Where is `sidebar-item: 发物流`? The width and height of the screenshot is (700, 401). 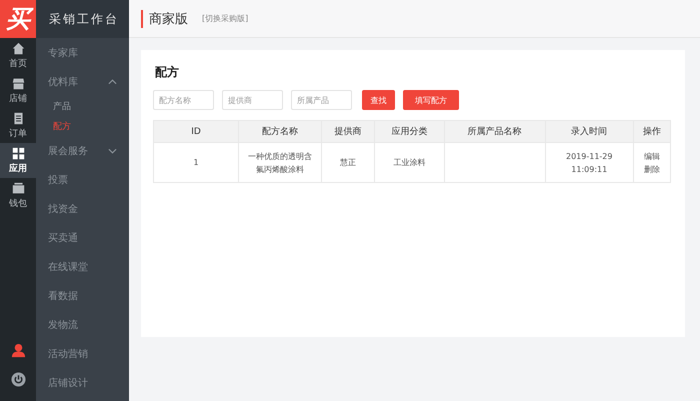 sidebar-item: 发物流 is located at coordinates (82, 324).